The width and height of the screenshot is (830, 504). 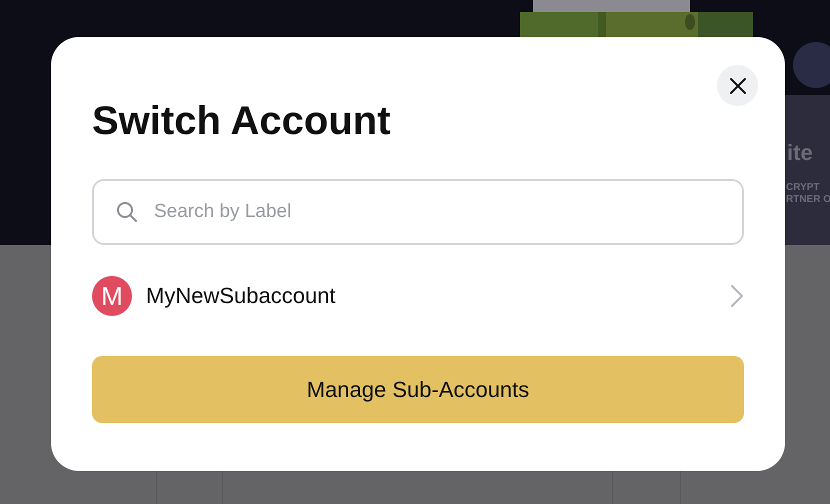 I want to click on close-icon, so click(x=737, y=85).